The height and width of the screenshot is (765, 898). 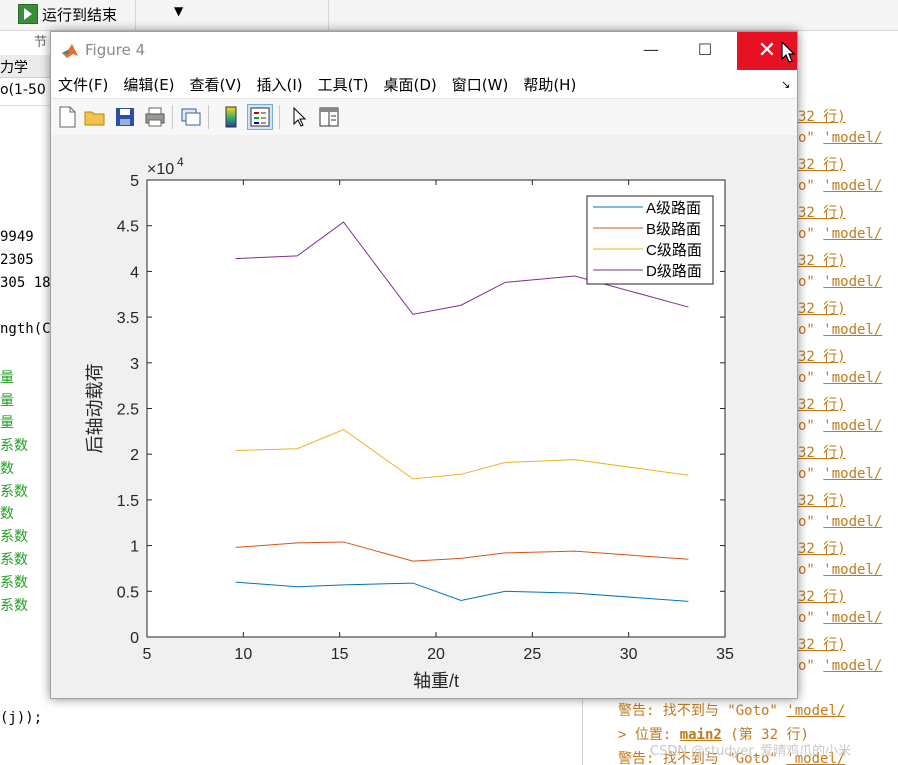 What do you see at coordinates (343, 84) in the screenshot?
I see `menu-tools: 工具(T)` at bounding box center [343, 84].